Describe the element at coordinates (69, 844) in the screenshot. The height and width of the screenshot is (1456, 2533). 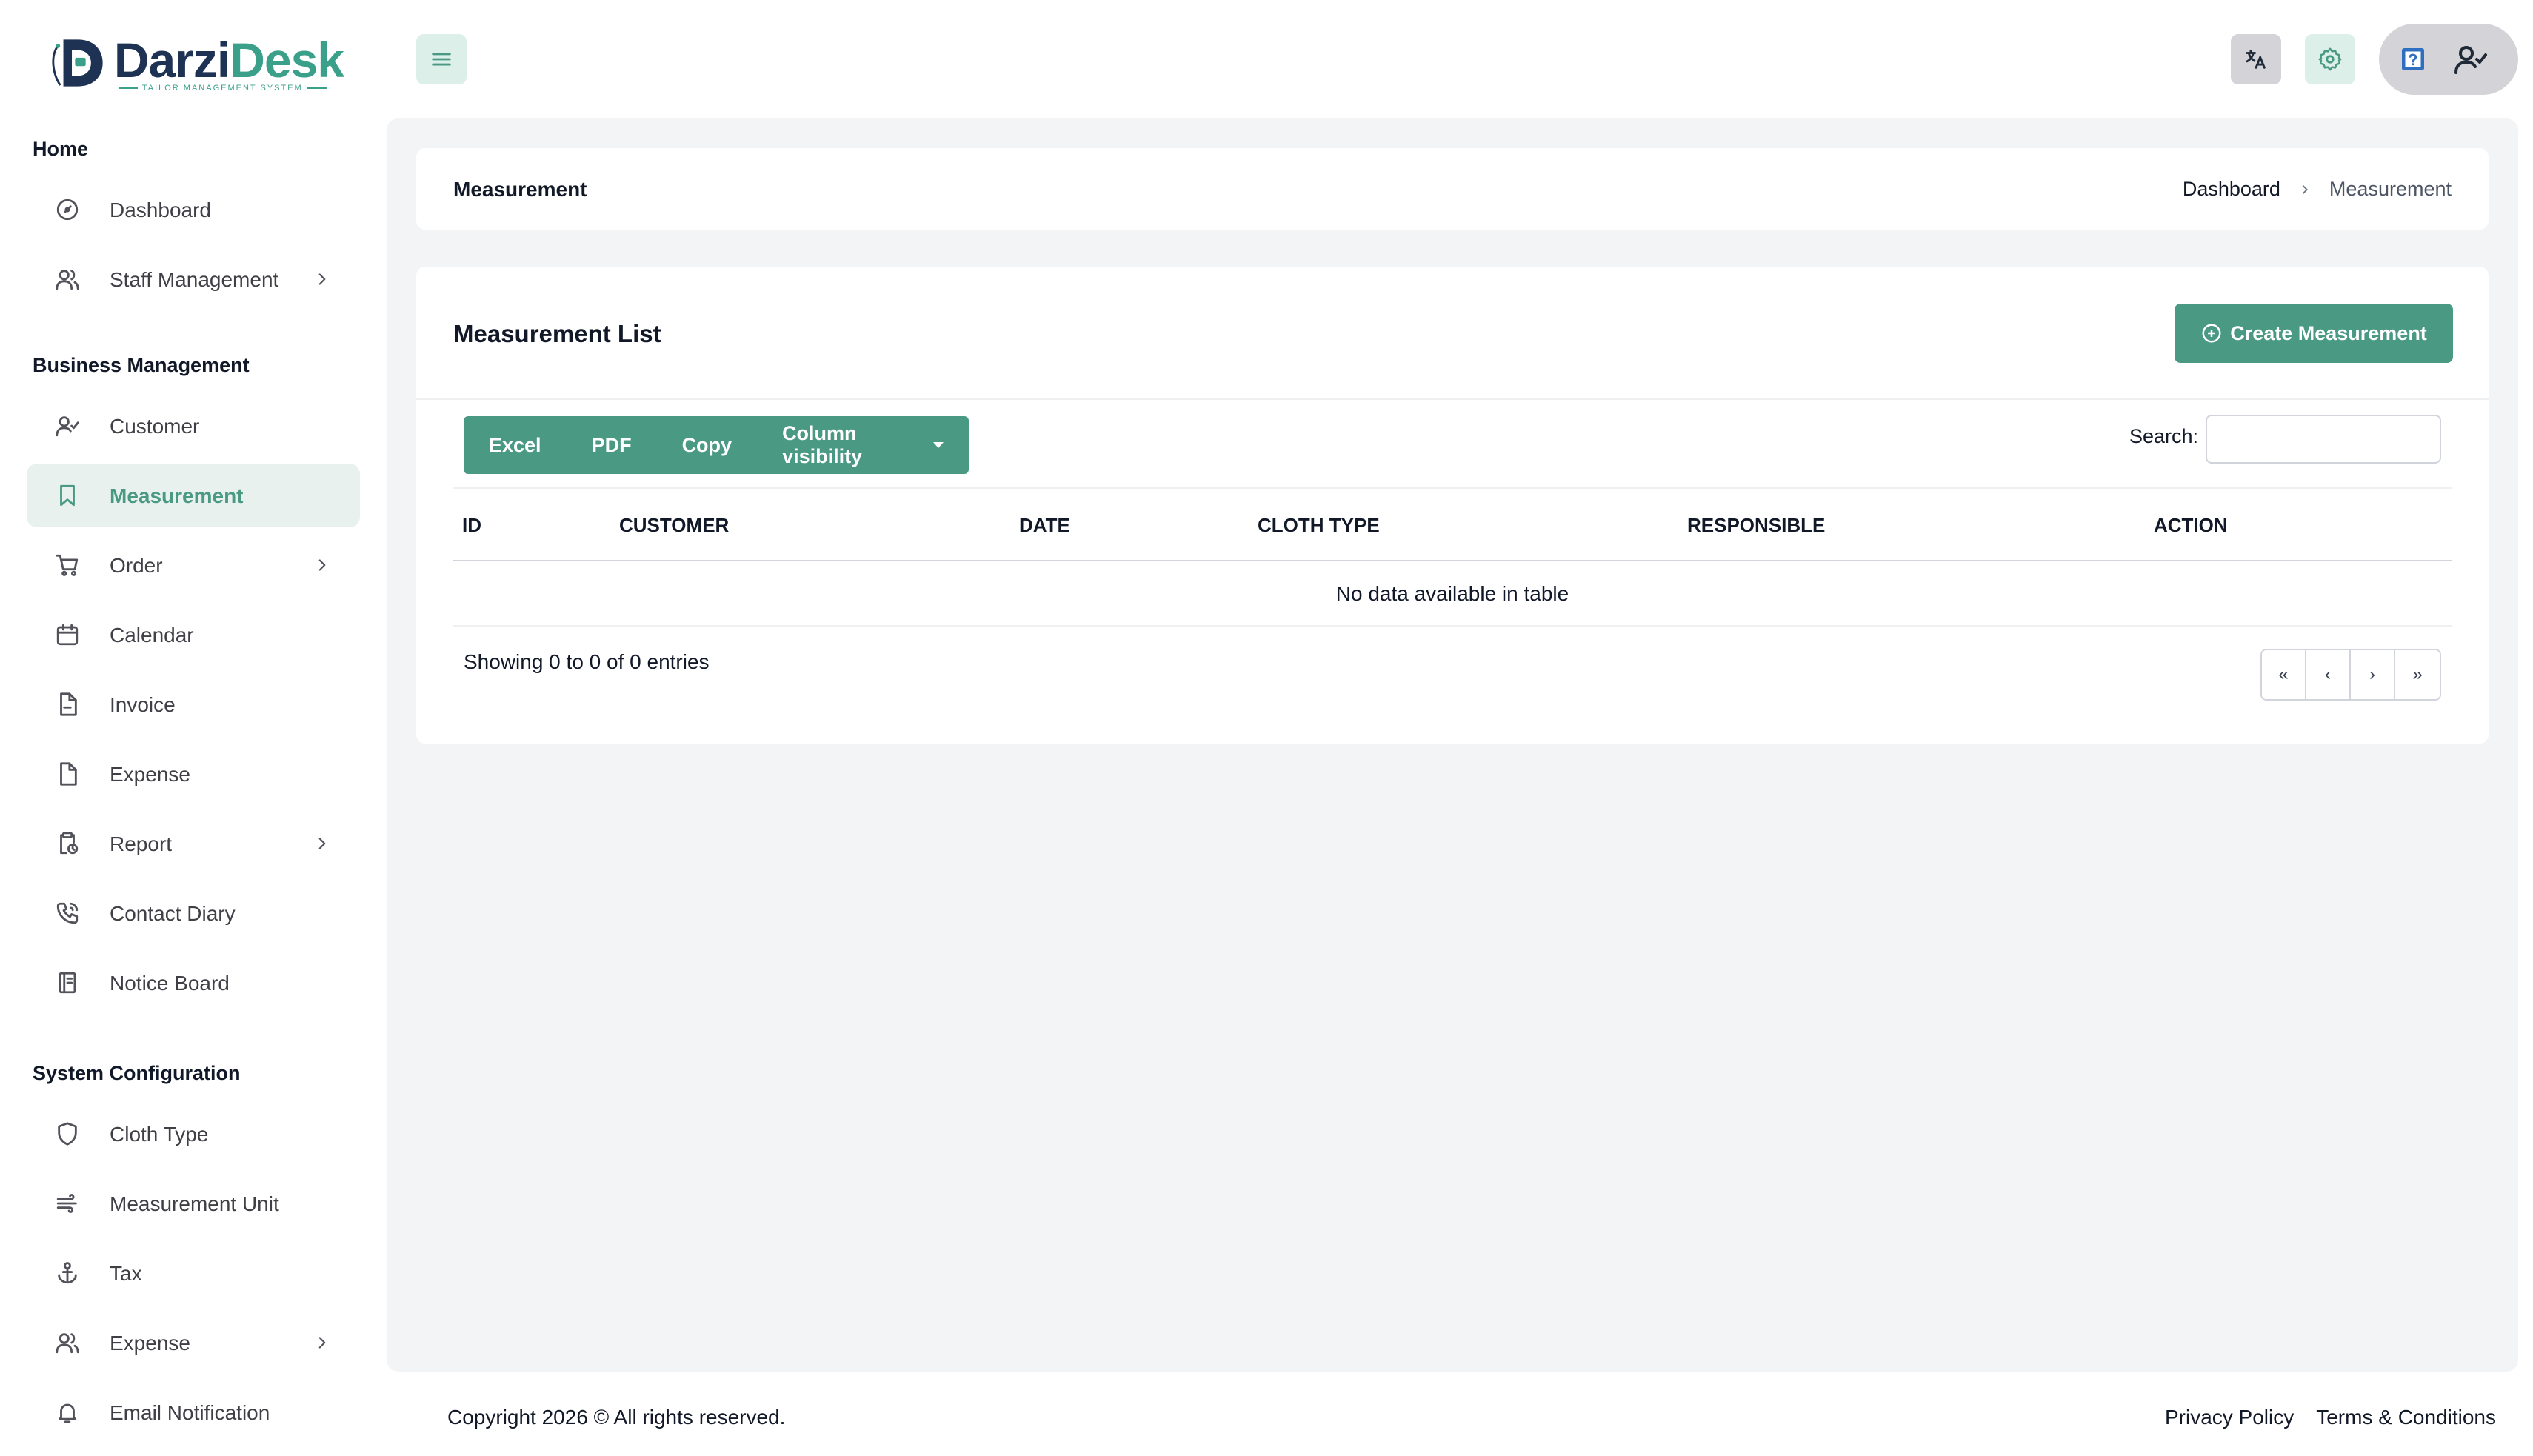
I see `clipboard-clock-icon` at that location.